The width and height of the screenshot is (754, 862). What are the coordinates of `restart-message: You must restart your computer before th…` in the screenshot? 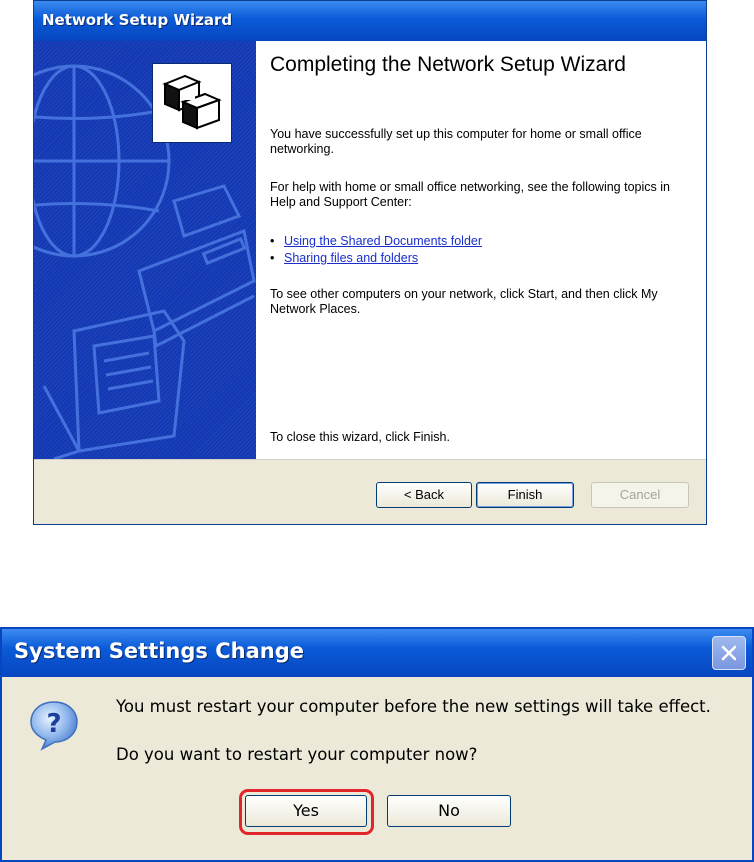 It's located at (413, 706).